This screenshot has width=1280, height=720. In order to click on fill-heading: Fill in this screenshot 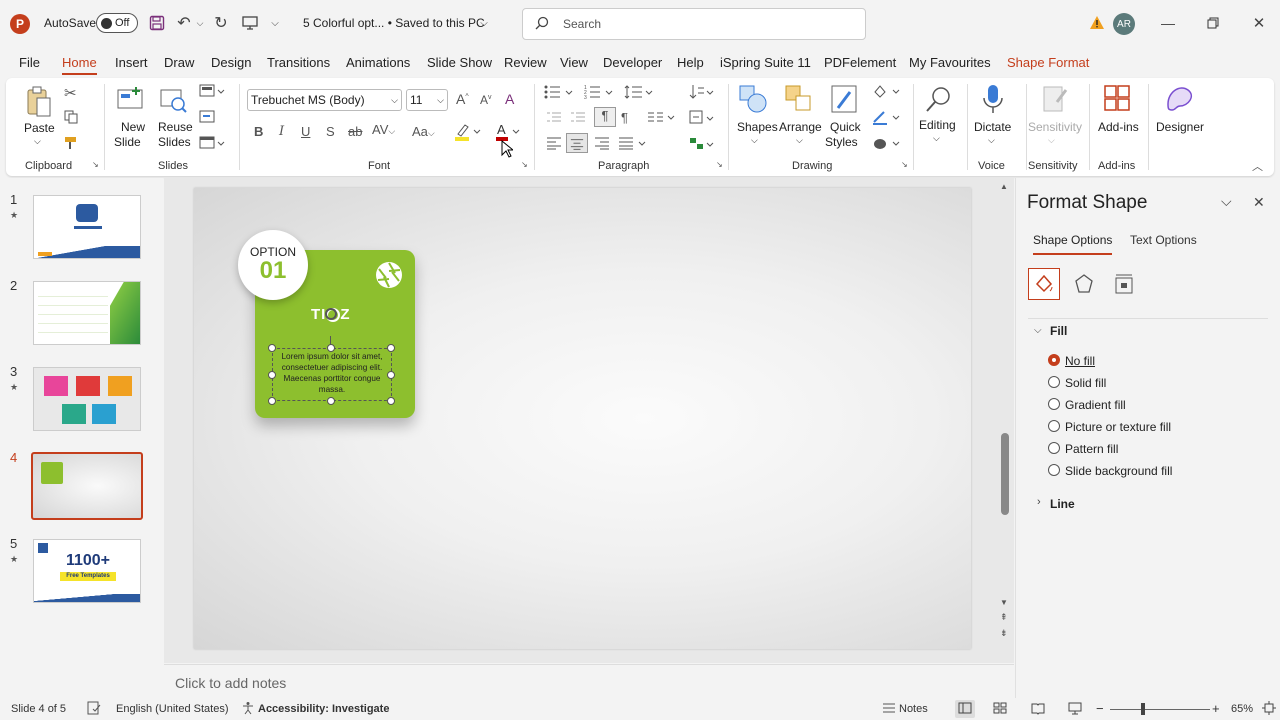, I will do `click(1058, 331)`.